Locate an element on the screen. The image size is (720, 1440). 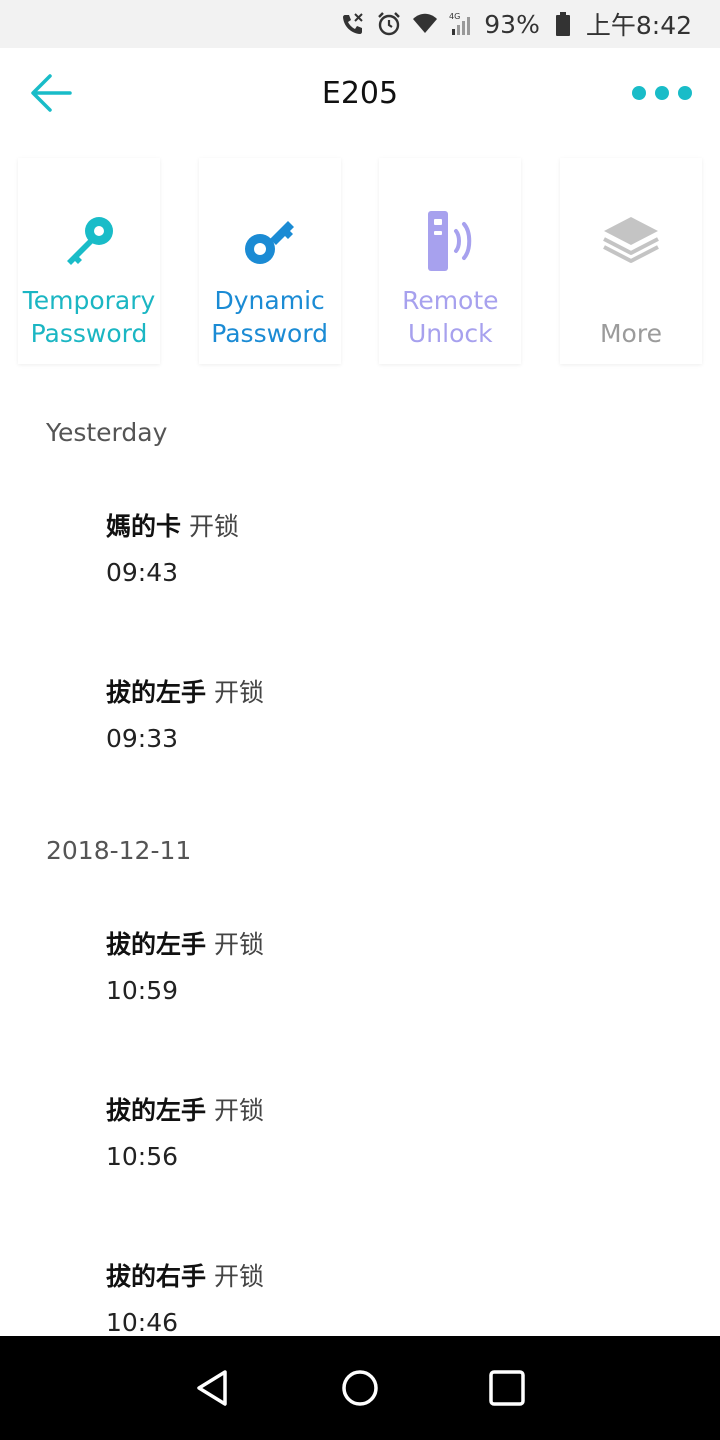
temporary-password-button: Temporary Password is located at coordinates (89, 261).